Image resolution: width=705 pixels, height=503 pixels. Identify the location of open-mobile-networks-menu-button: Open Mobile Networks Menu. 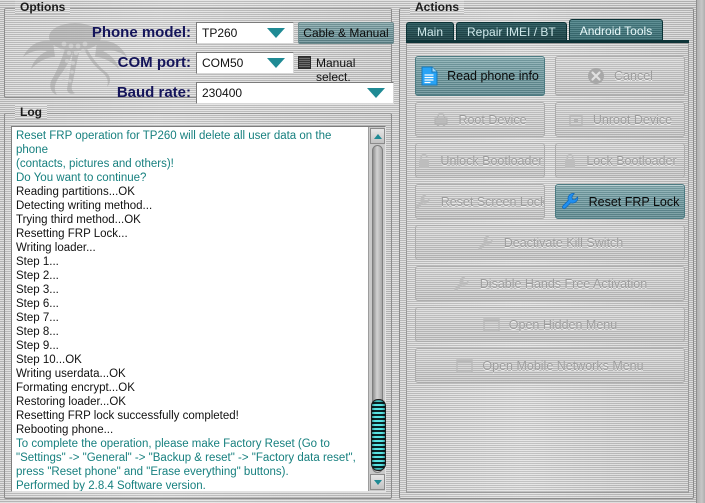
(550, 365).